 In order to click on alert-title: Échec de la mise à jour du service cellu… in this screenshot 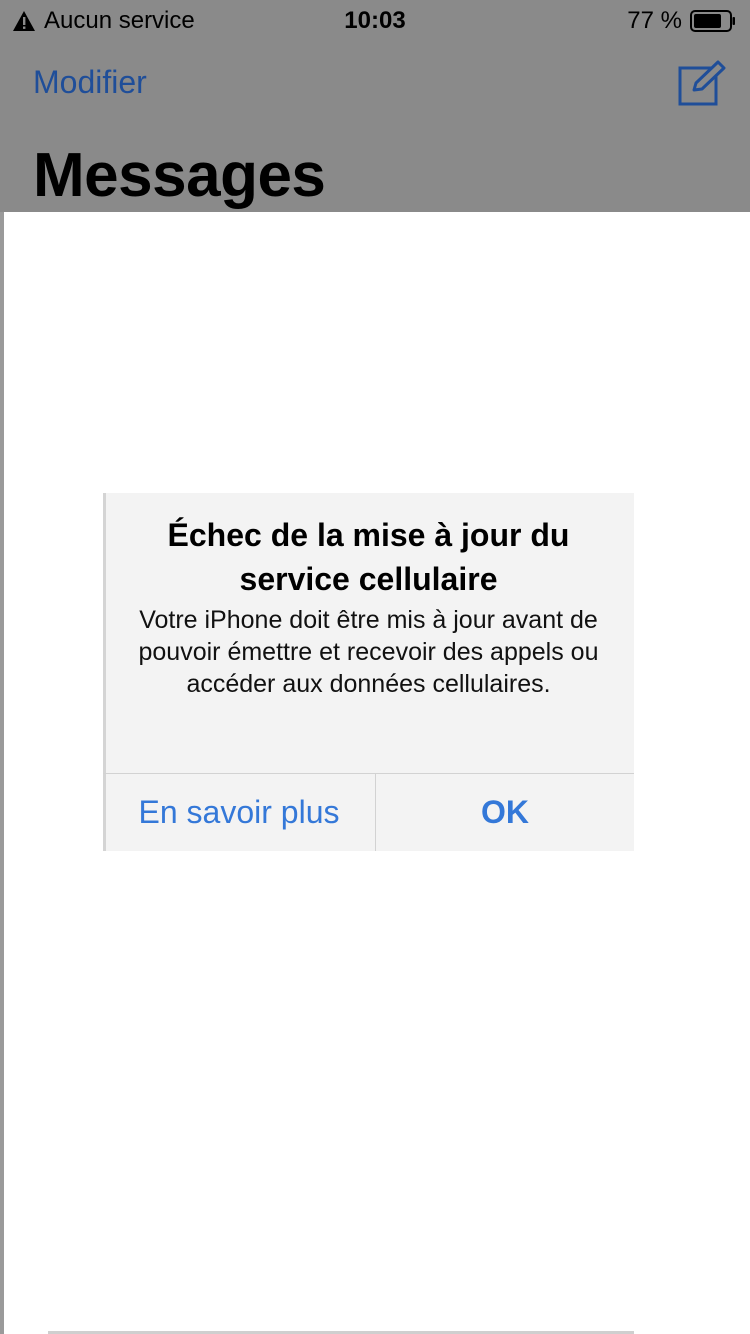, I will do `click(368, 557)`.